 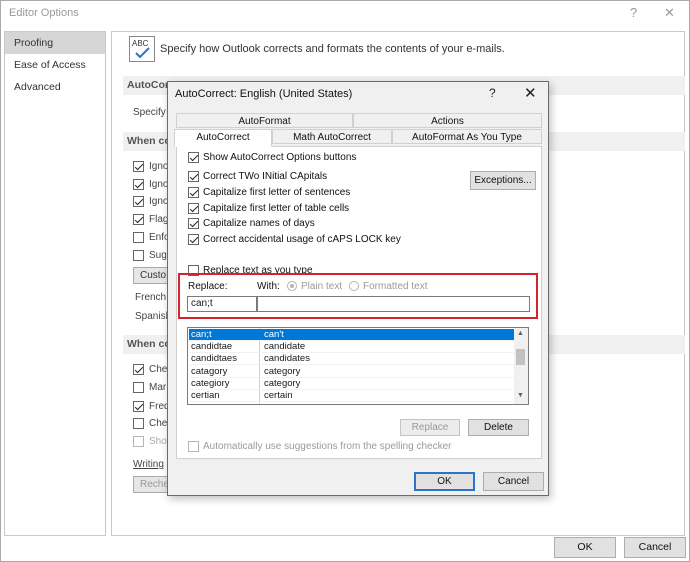 I want to click on replace-button: Replace, so click(x=430, y=427).